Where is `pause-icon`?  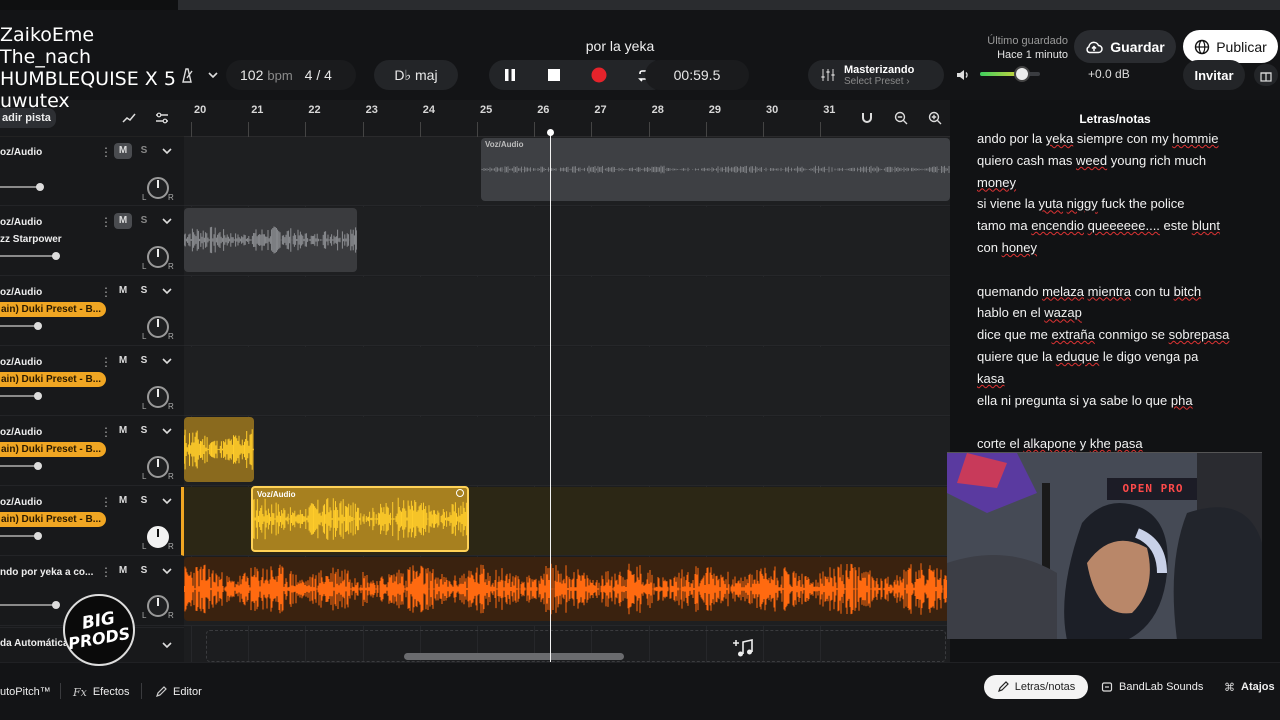
pause-icon is located at coordinates (510, 75).